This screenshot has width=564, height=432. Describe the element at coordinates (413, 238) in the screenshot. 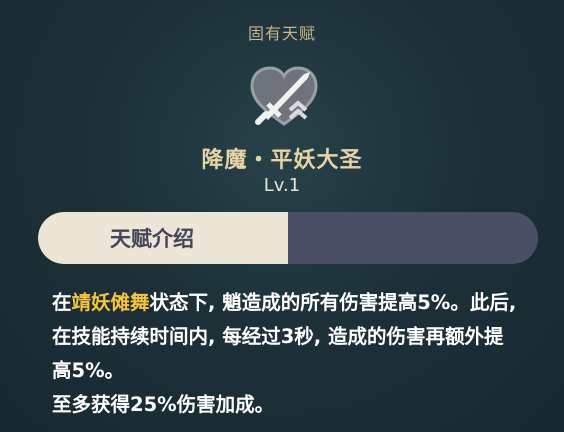

I see `tab-secondary` at that location.